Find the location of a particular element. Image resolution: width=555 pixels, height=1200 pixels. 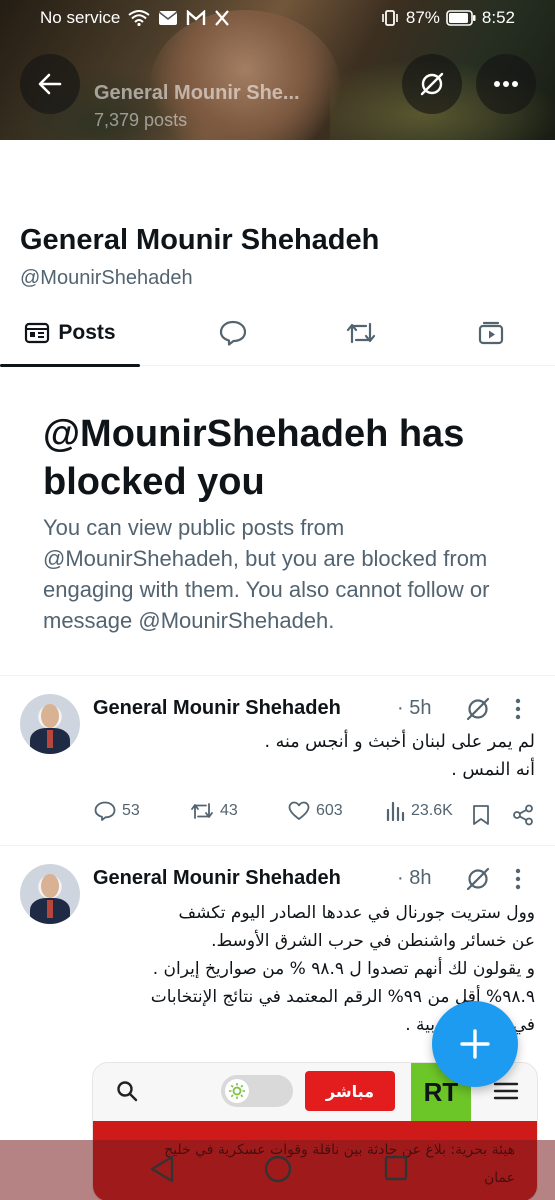

like-button: 603 is located at coordinates (315, 811).